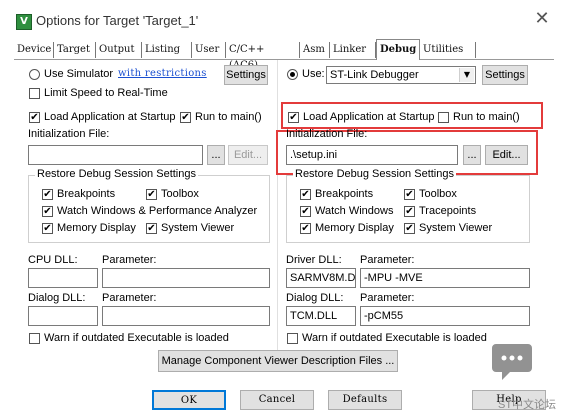  Describe the element at coordinates (394, 338) in the screenshot. I see `right-warn-outdated-label: Warn if outdated Executable is loaded` at that location.